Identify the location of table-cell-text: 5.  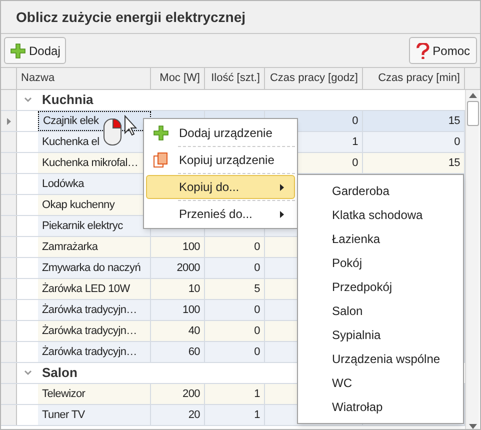
(257, 289).